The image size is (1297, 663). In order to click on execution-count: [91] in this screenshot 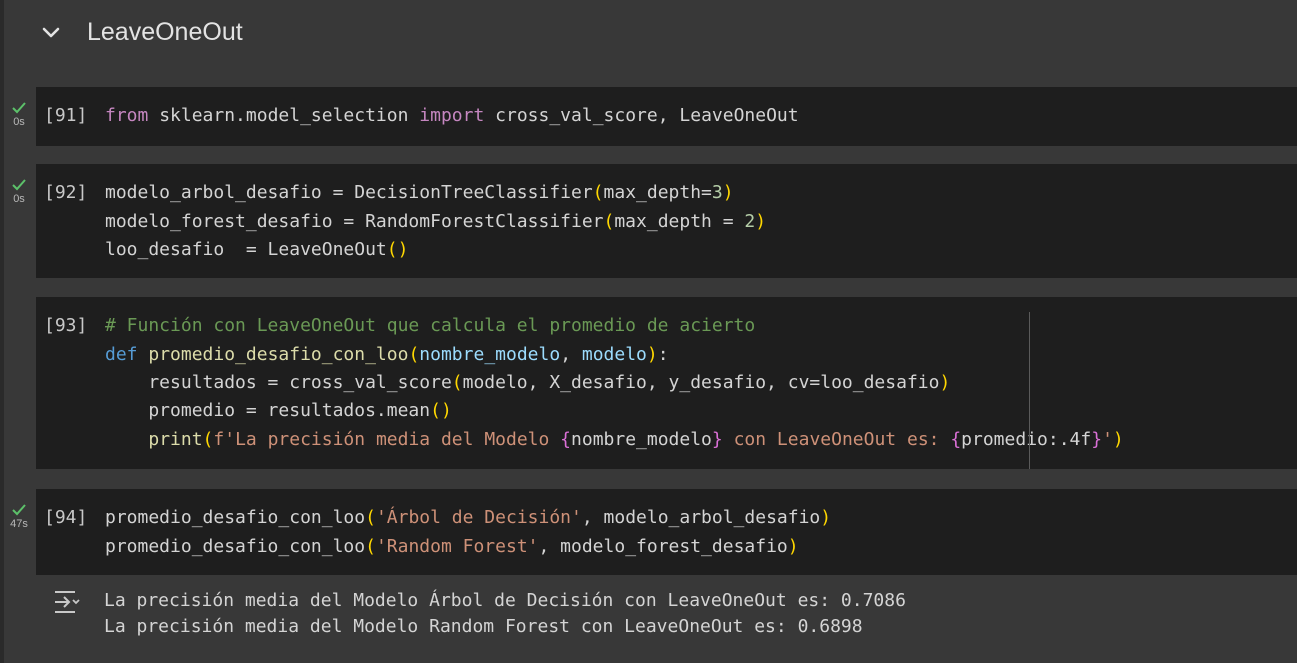, I will do `click(66, 115)`.